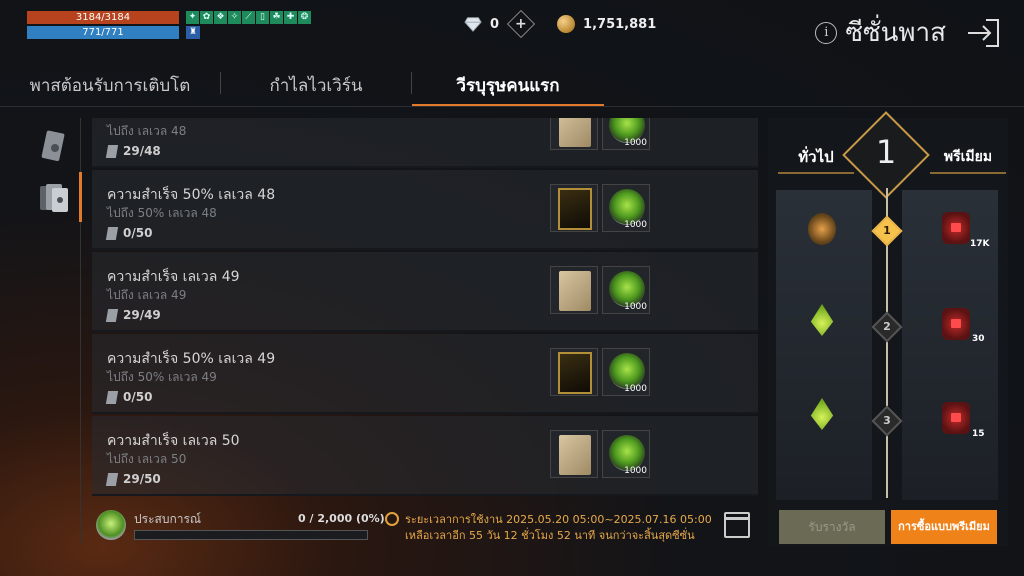  I want to click on plus-icon: +, so click(521, 23).